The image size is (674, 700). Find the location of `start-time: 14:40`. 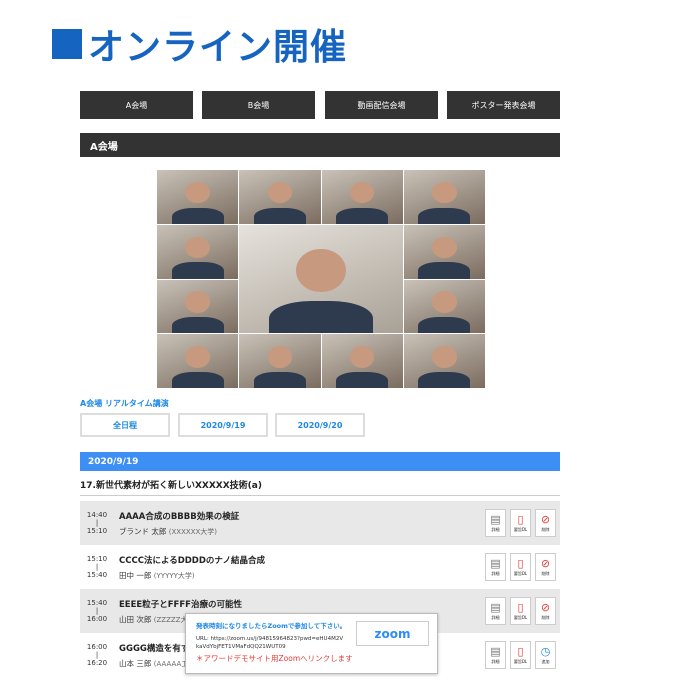

start-time: 14:40 is located at coordinates (97, 515).